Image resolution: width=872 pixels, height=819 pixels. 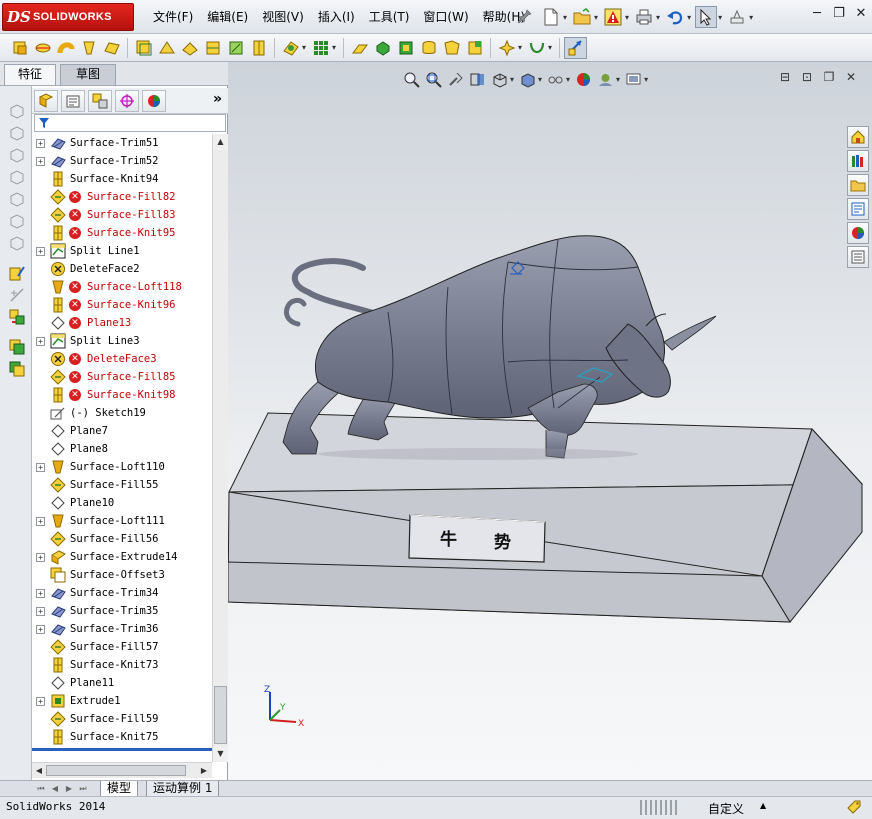 I want to click on menu-item: 视图(V), so click(x=283, y=17).